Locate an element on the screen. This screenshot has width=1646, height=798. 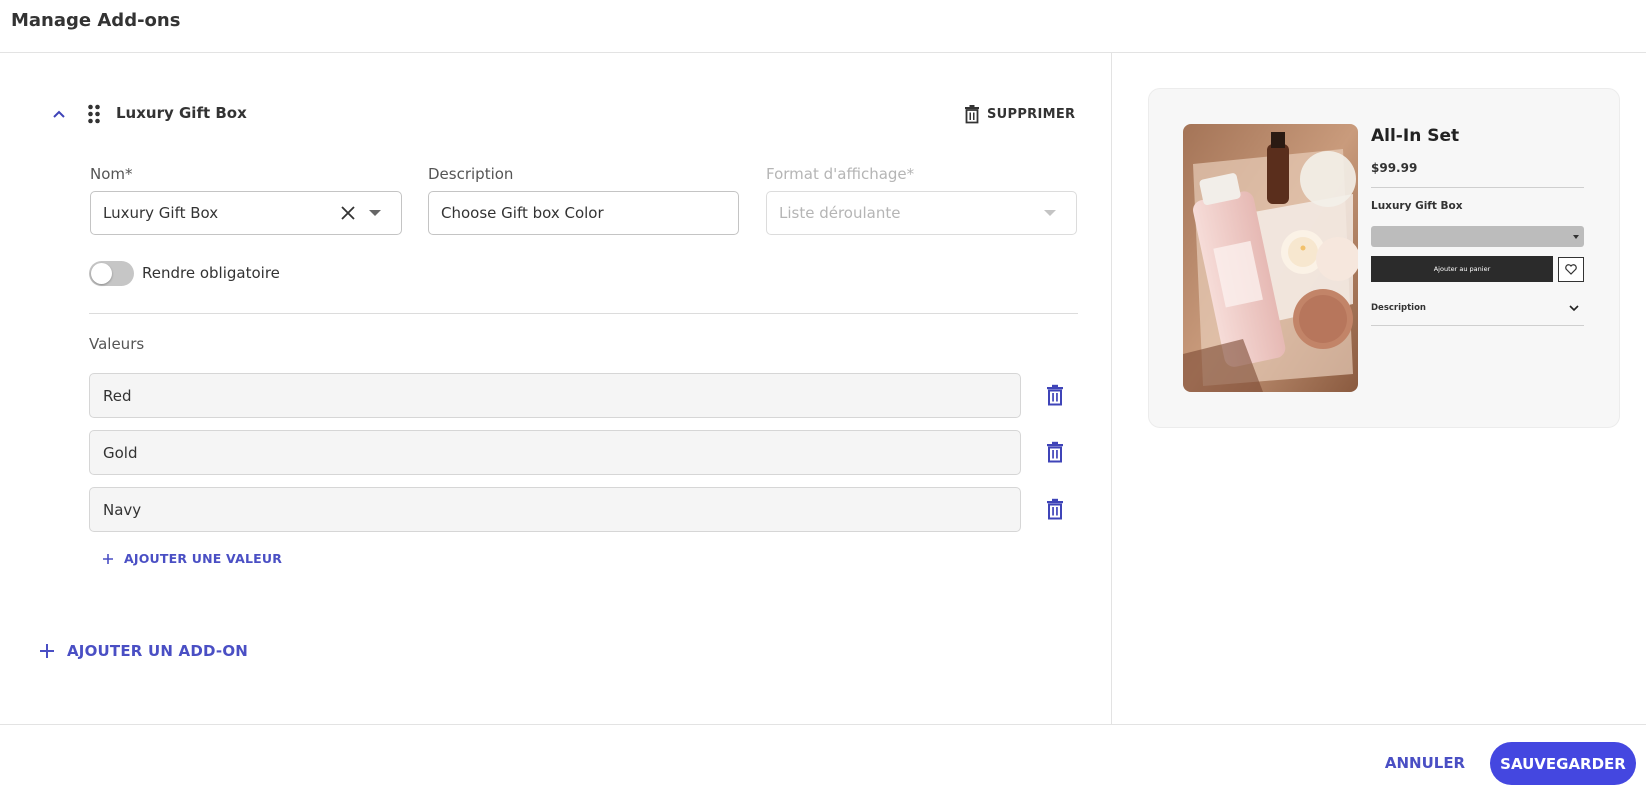
description-input-value: Choose Gift box Color is located at coordinates (522, 213).